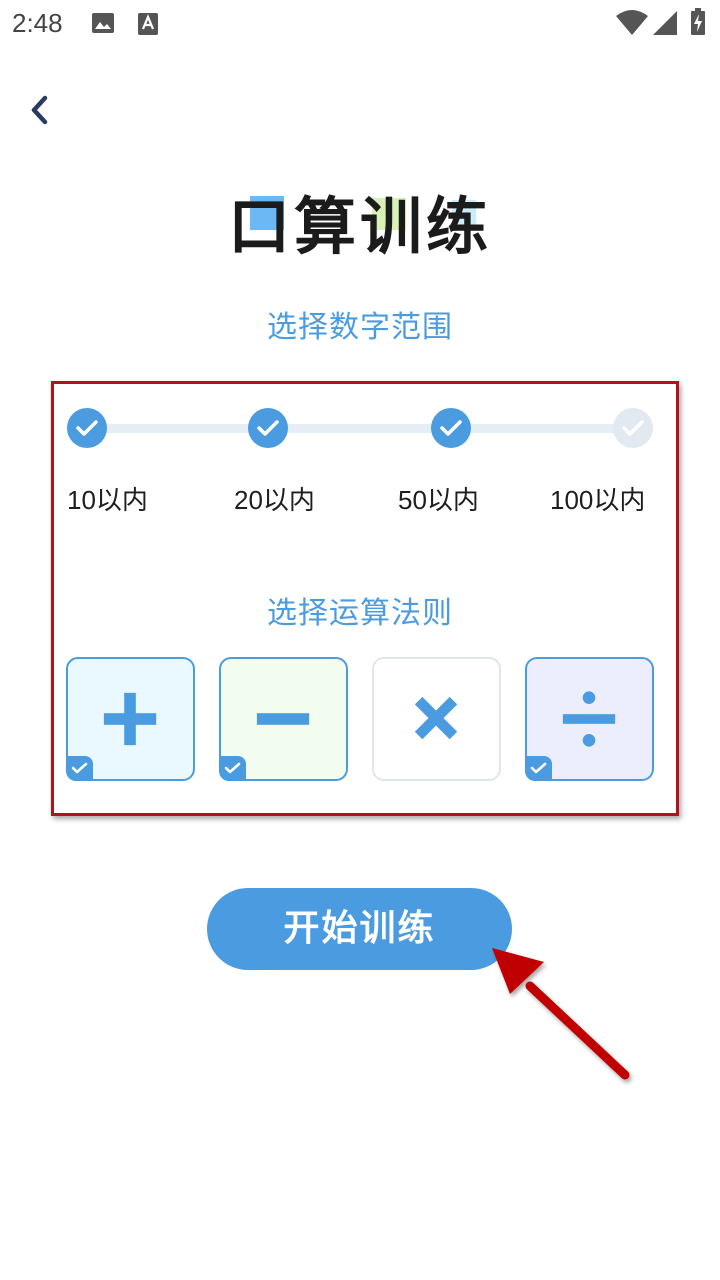 The width and height of the screenshot is (720, 1280). What do you see at coordinates (148, 26) in the screenshot?
I see `app-notification-icon` at bounding box center [148, 26].